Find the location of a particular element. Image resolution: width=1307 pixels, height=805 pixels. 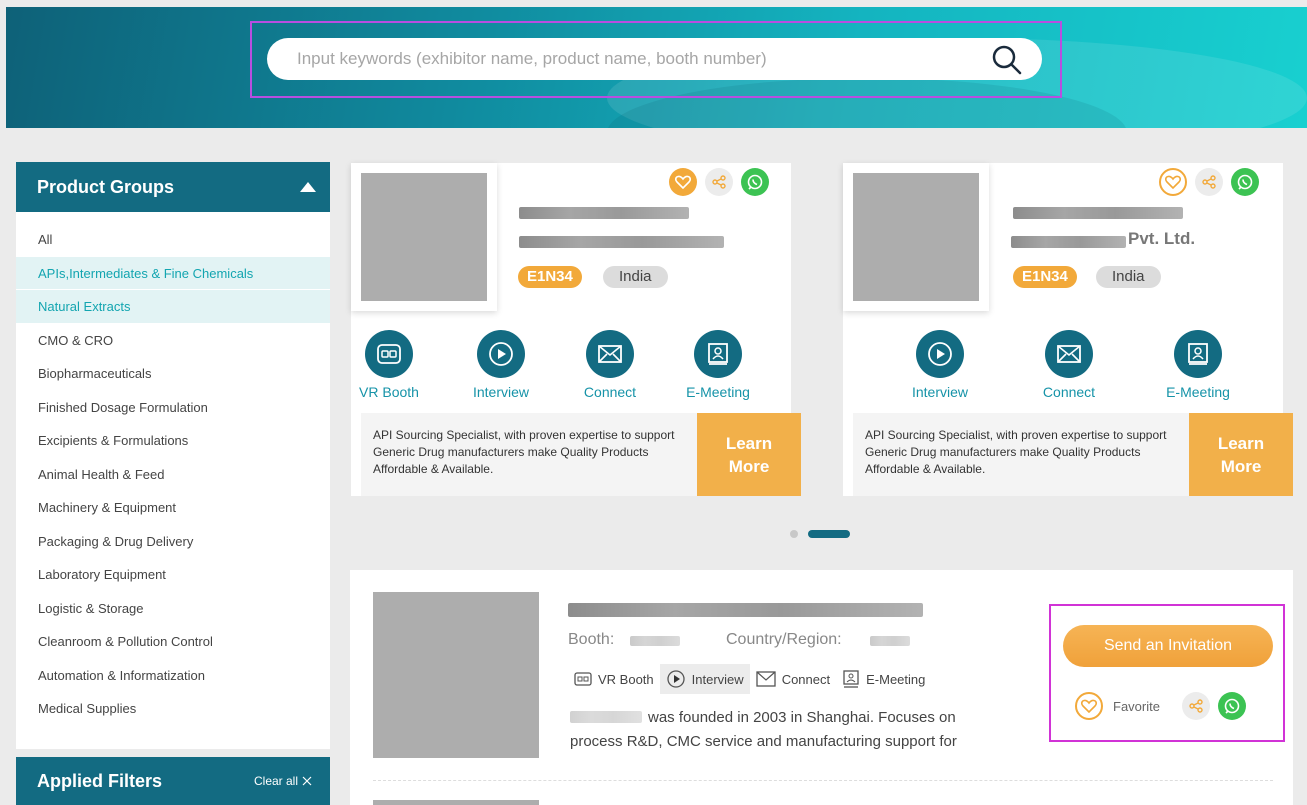

list-divider is located at coordinates (823, 780).